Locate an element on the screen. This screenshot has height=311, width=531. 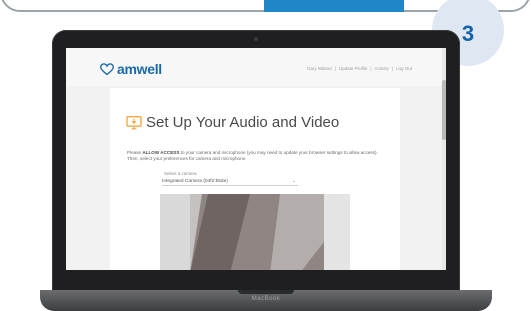
camera-select-value: Integrated Camera (04f2:b5de) is located at coordinates (195, 181).